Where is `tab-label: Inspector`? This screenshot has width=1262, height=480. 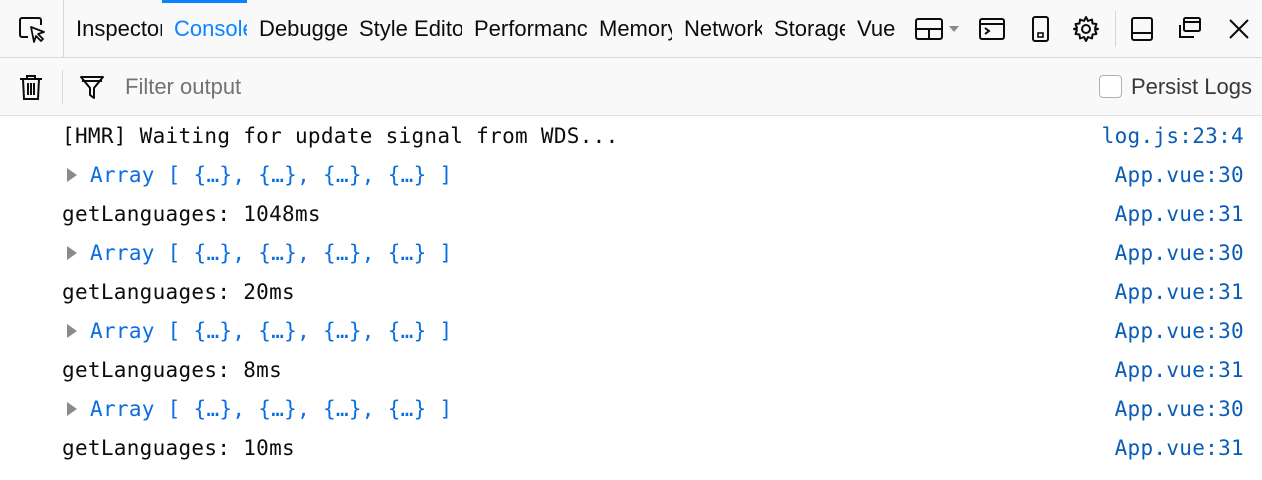 tab-label: Inspector is located at coordinates (119, 28).